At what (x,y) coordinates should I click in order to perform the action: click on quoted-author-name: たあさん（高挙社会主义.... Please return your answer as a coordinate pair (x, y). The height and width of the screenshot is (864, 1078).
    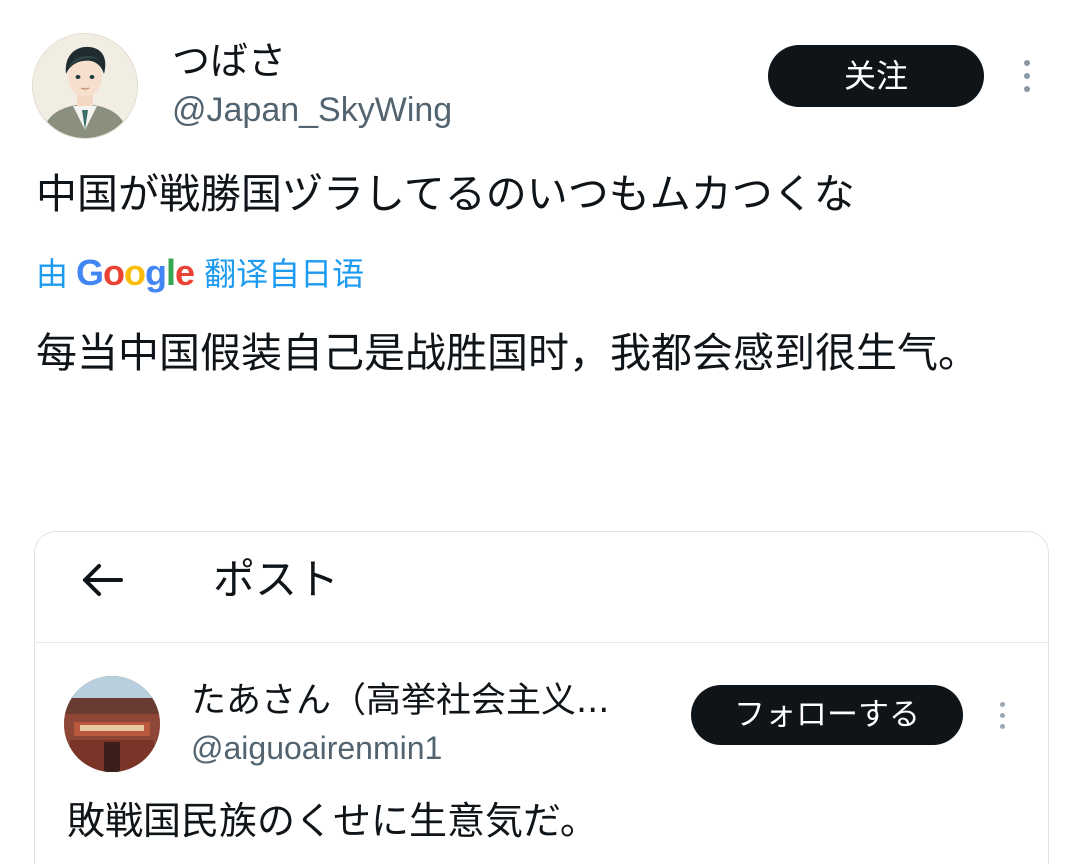
    Looking at the image, I should click on (400, 701).